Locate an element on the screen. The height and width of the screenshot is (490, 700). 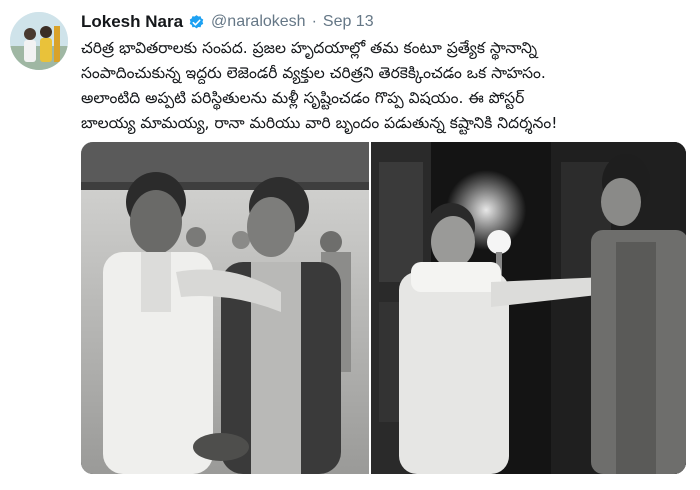
verified-badge-icon is located at coordinates (196, 22).